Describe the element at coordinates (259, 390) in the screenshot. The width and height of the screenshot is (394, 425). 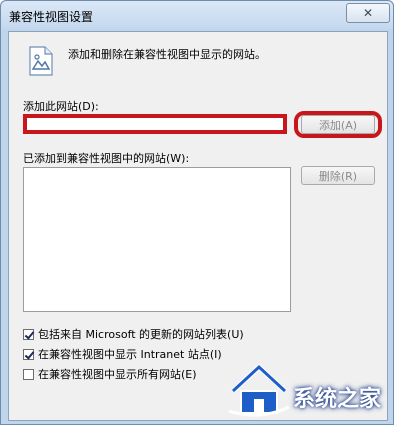
I see `house-logo-icon` at that location.